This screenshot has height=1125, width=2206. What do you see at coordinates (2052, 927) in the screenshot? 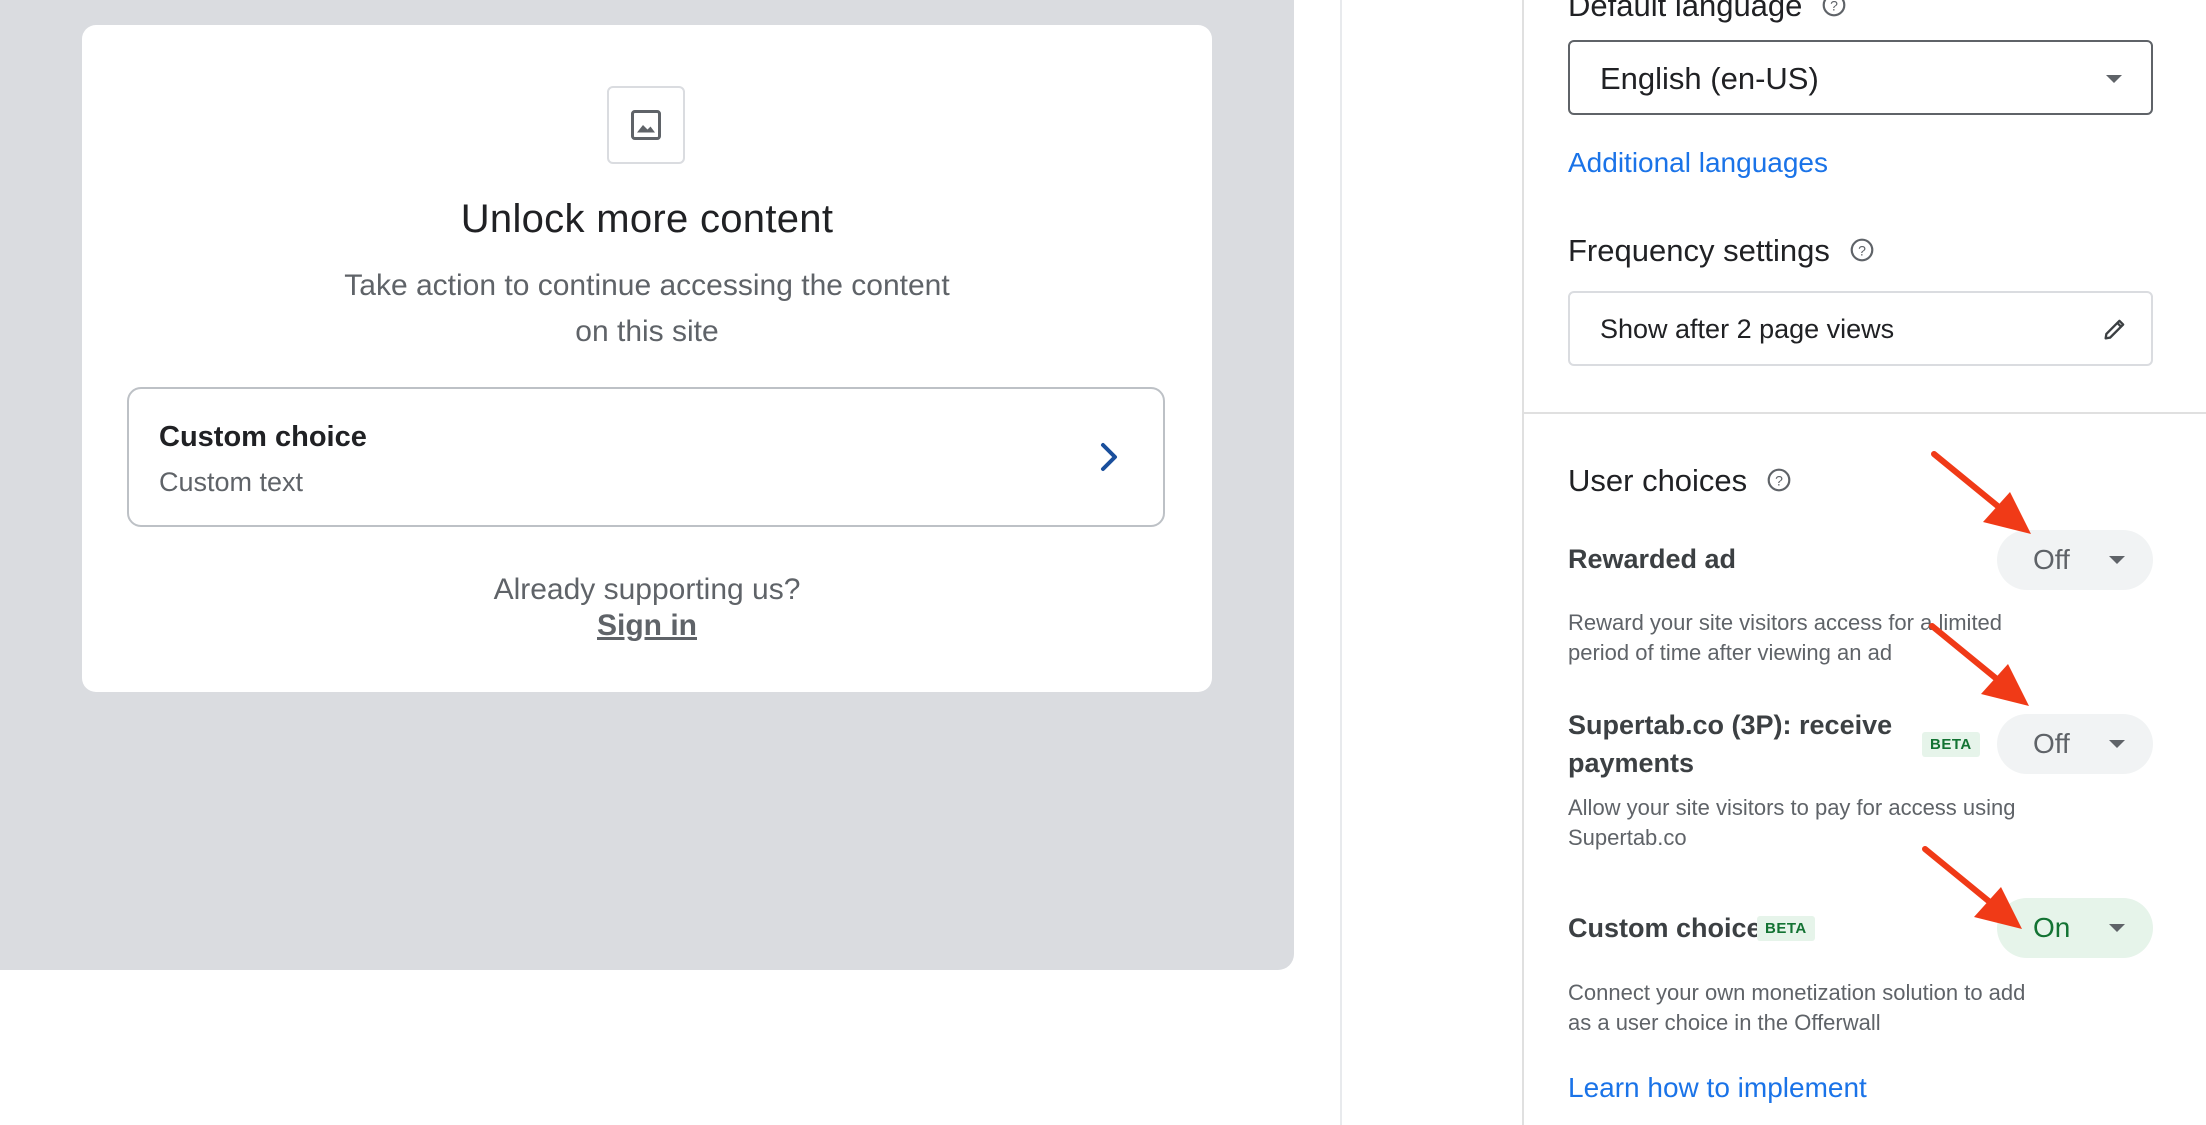
I see `toggle-state: On` at bounding box center [2052, 927].